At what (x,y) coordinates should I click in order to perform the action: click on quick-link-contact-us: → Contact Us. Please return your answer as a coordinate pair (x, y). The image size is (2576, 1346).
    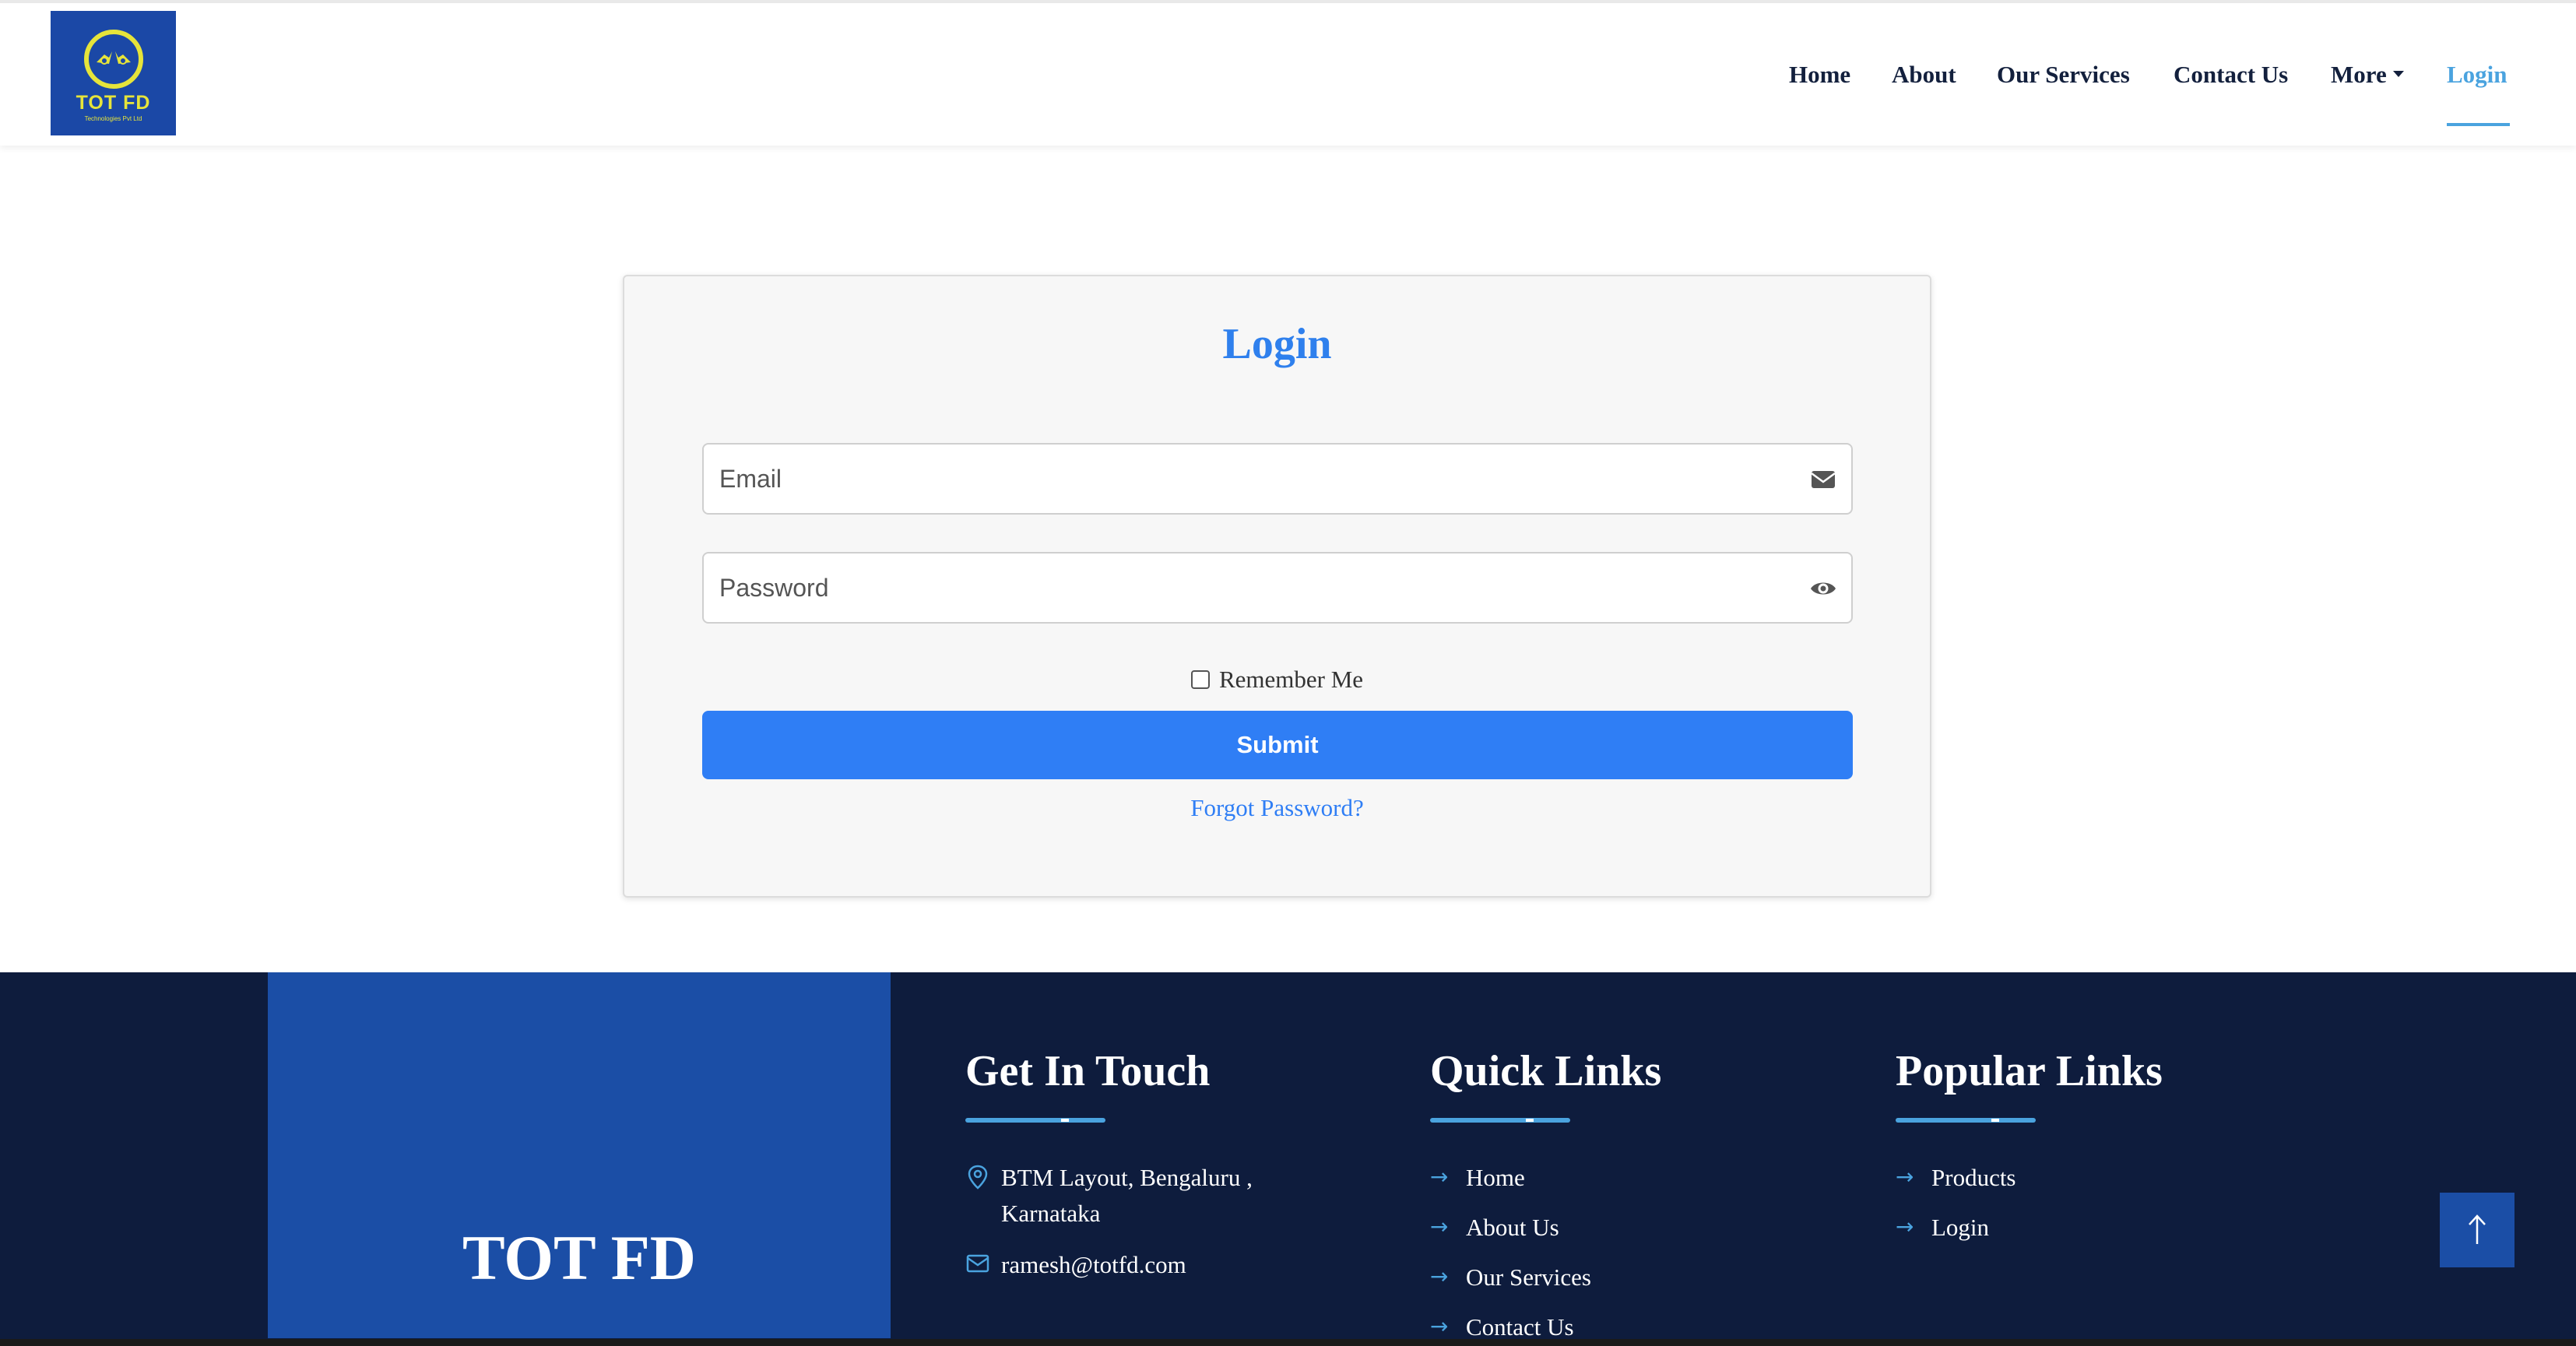
    Looking at the image, I should click on (1502, 1327).